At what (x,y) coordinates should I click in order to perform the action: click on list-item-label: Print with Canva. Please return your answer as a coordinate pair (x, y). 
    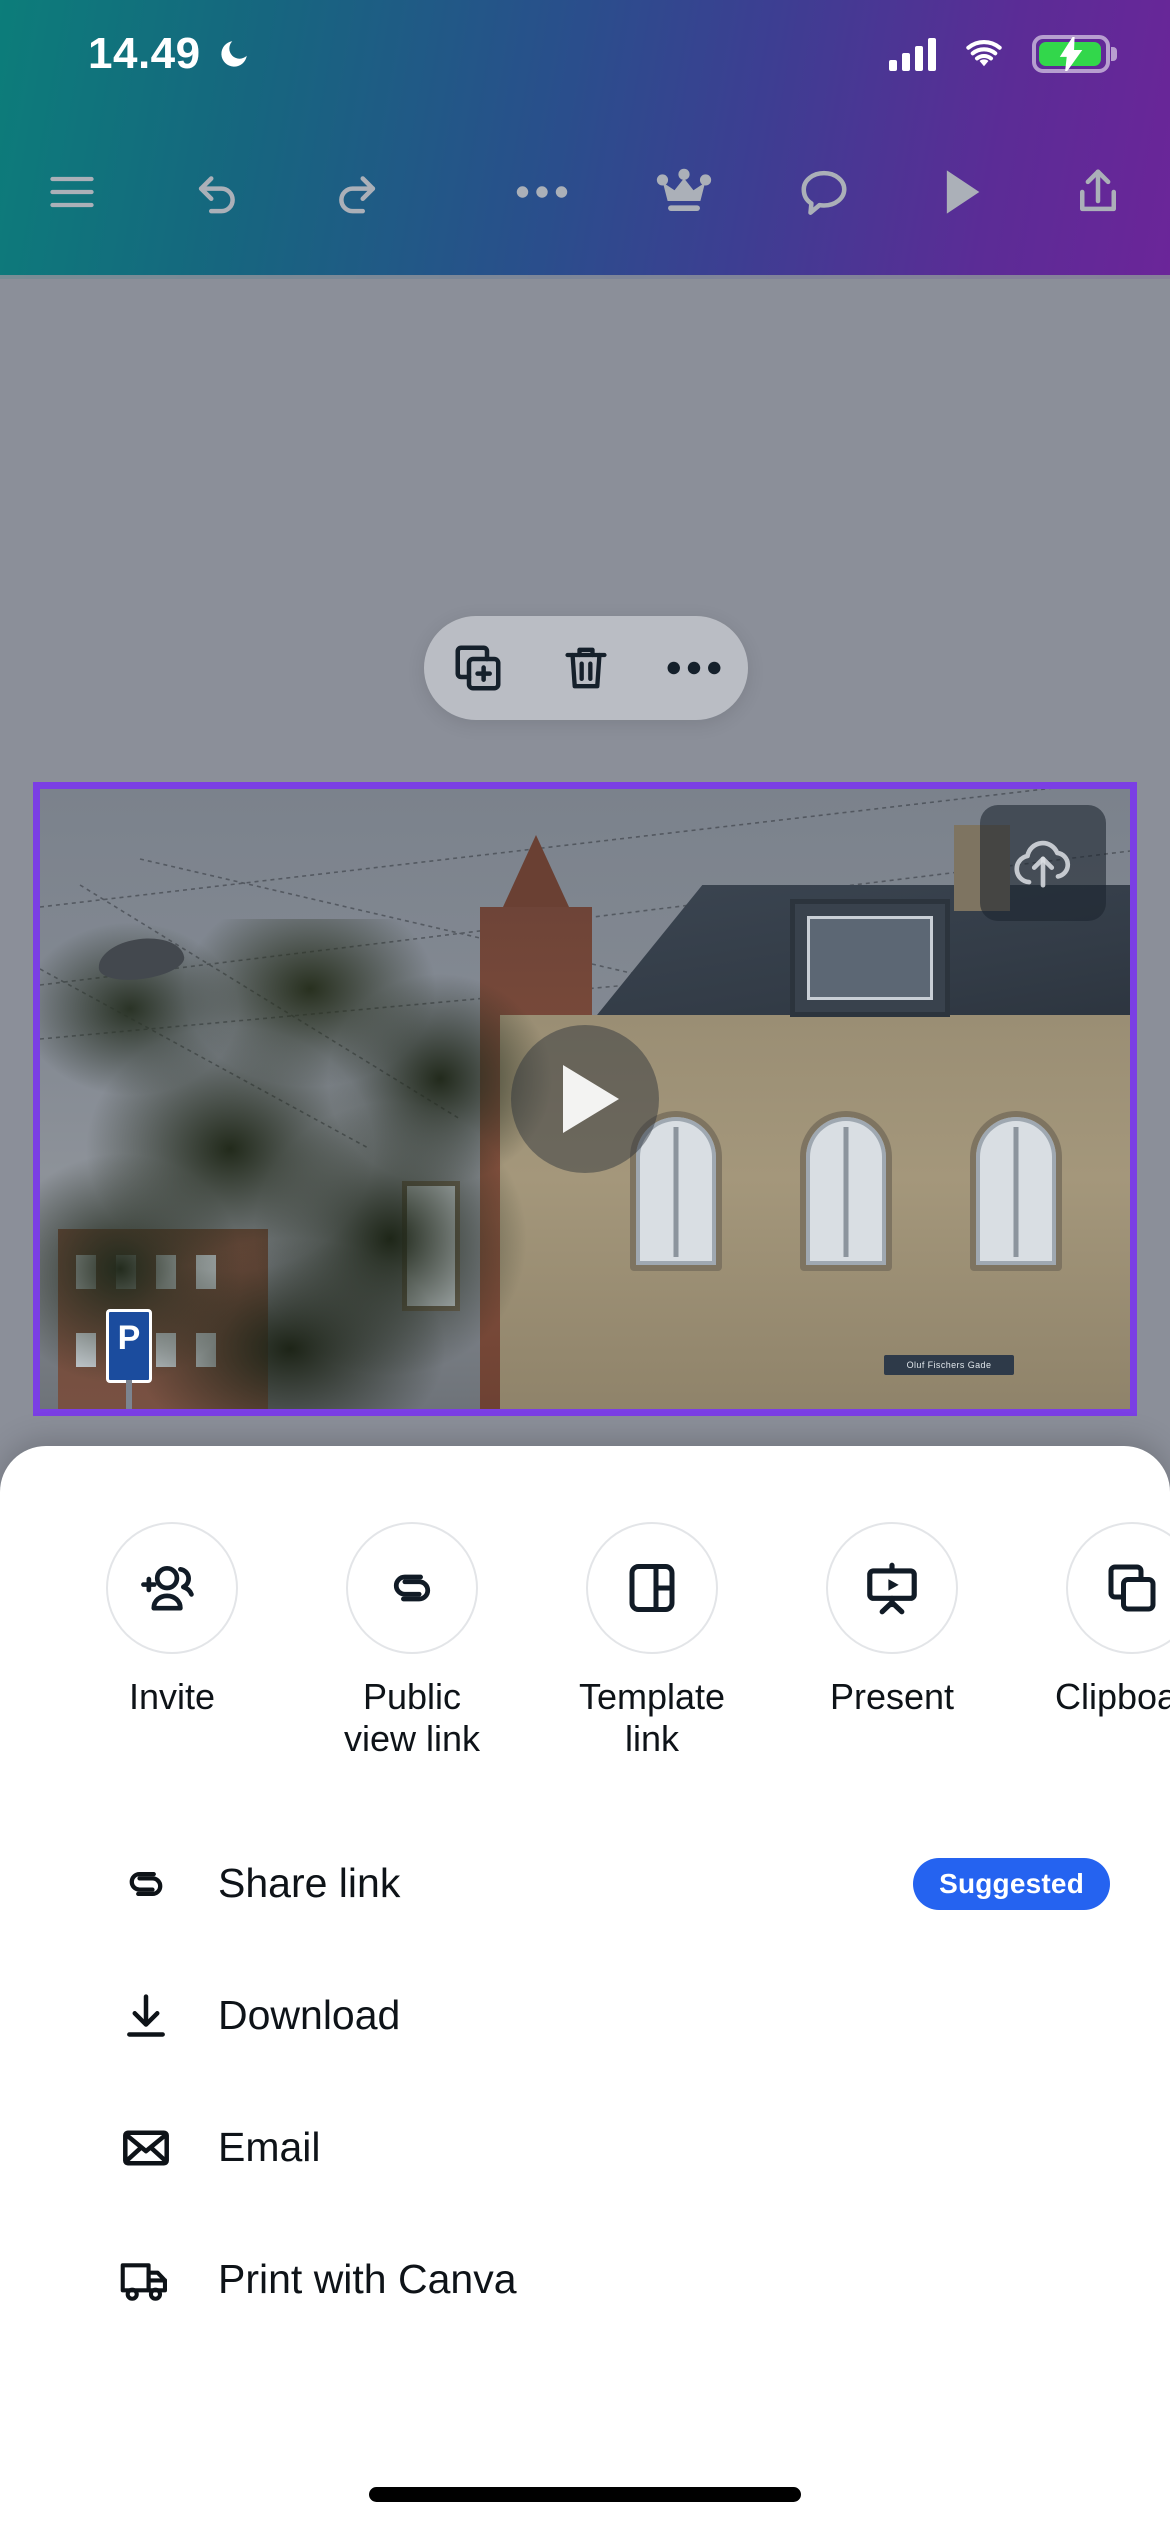
    Looking at the image, I should click on (367, 2279).